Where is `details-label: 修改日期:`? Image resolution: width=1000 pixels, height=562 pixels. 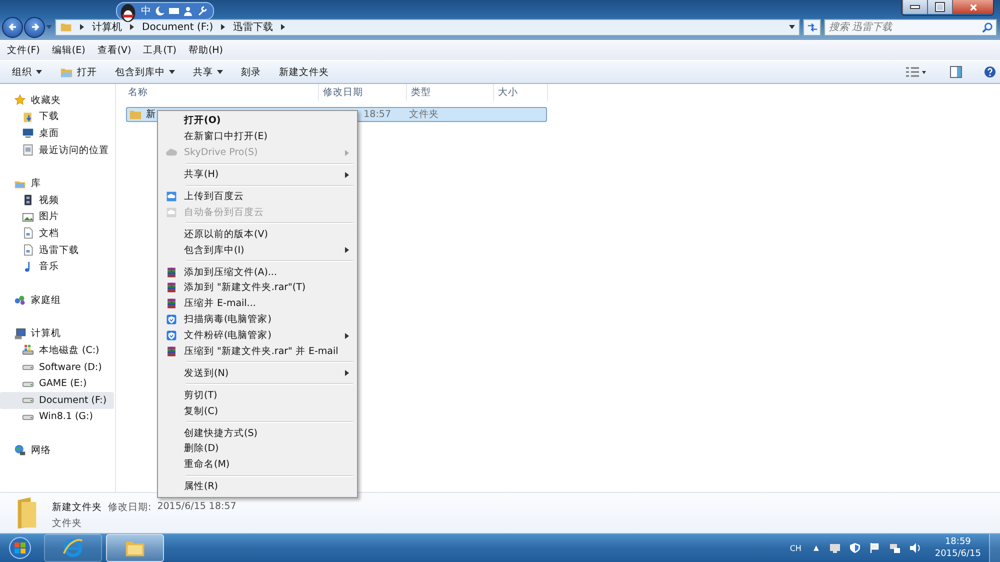
details-label: 修改日期: is located at coordinates (130, 507).